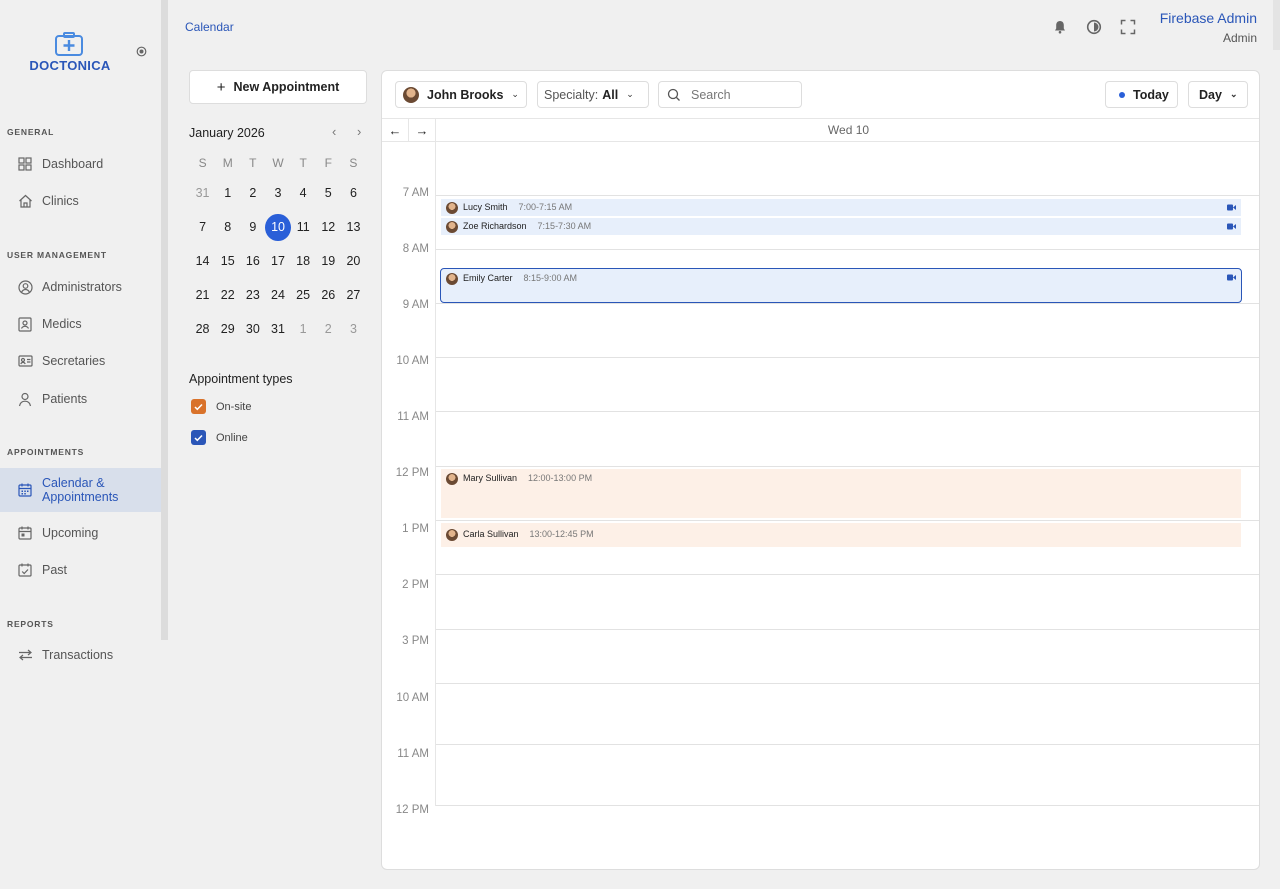 The width and height of the screenshot is (1280, 889). What do you see at coordinates (1060, 27) in the screenshot?
I see `bell-icon` at bounding box center [1060, 27].